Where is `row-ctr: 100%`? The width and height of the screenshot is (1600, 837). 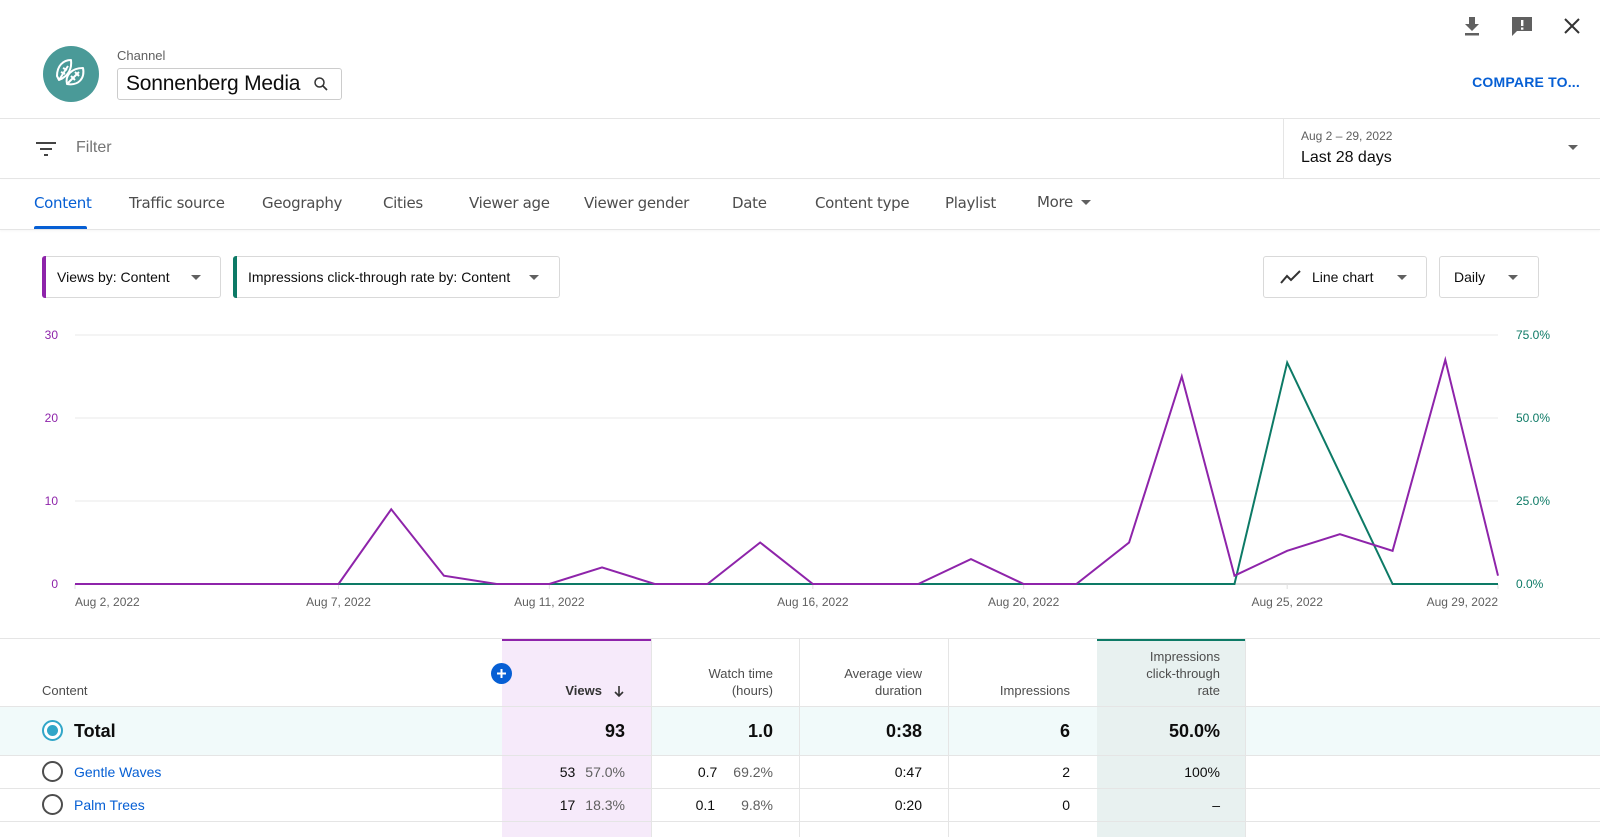
row-ctr: 100% is located at coordinates (1202, 772).